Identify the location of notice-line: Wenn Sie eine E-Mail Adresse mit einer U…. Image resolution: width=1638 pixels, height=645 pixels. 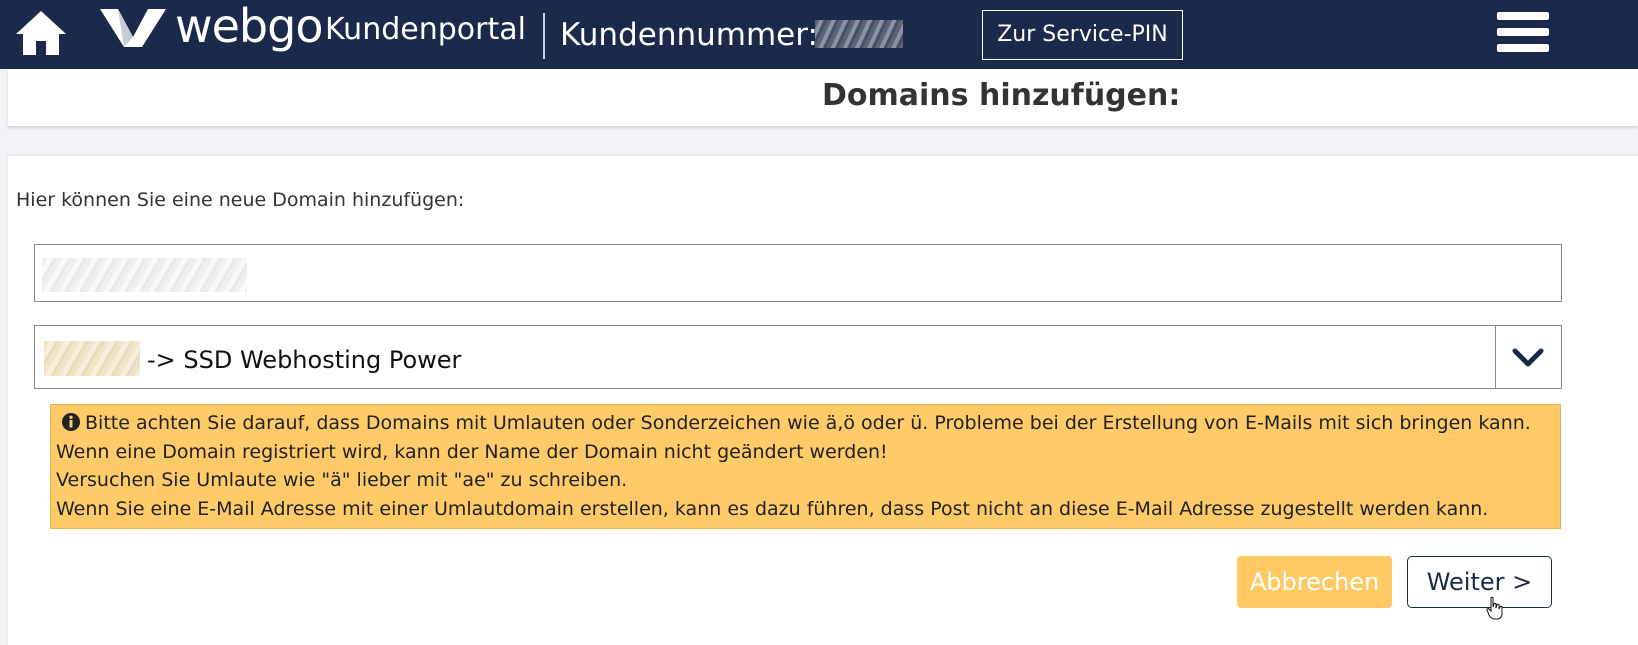
(772, 508).